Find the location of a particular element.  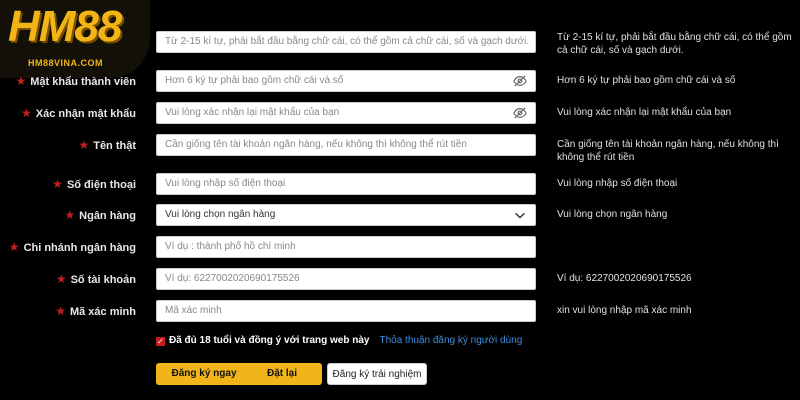

account-number-hint: Ví dụ: 6227002020690175526 is located at coordinates (624, 278).